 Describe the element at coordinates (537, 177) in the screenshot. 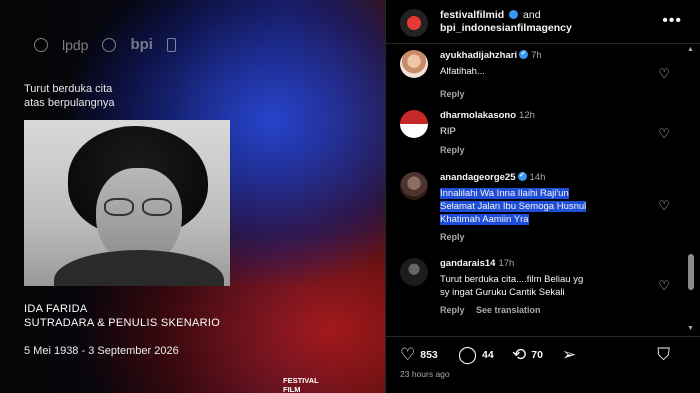

I see `comment-time: 14h` at that location.